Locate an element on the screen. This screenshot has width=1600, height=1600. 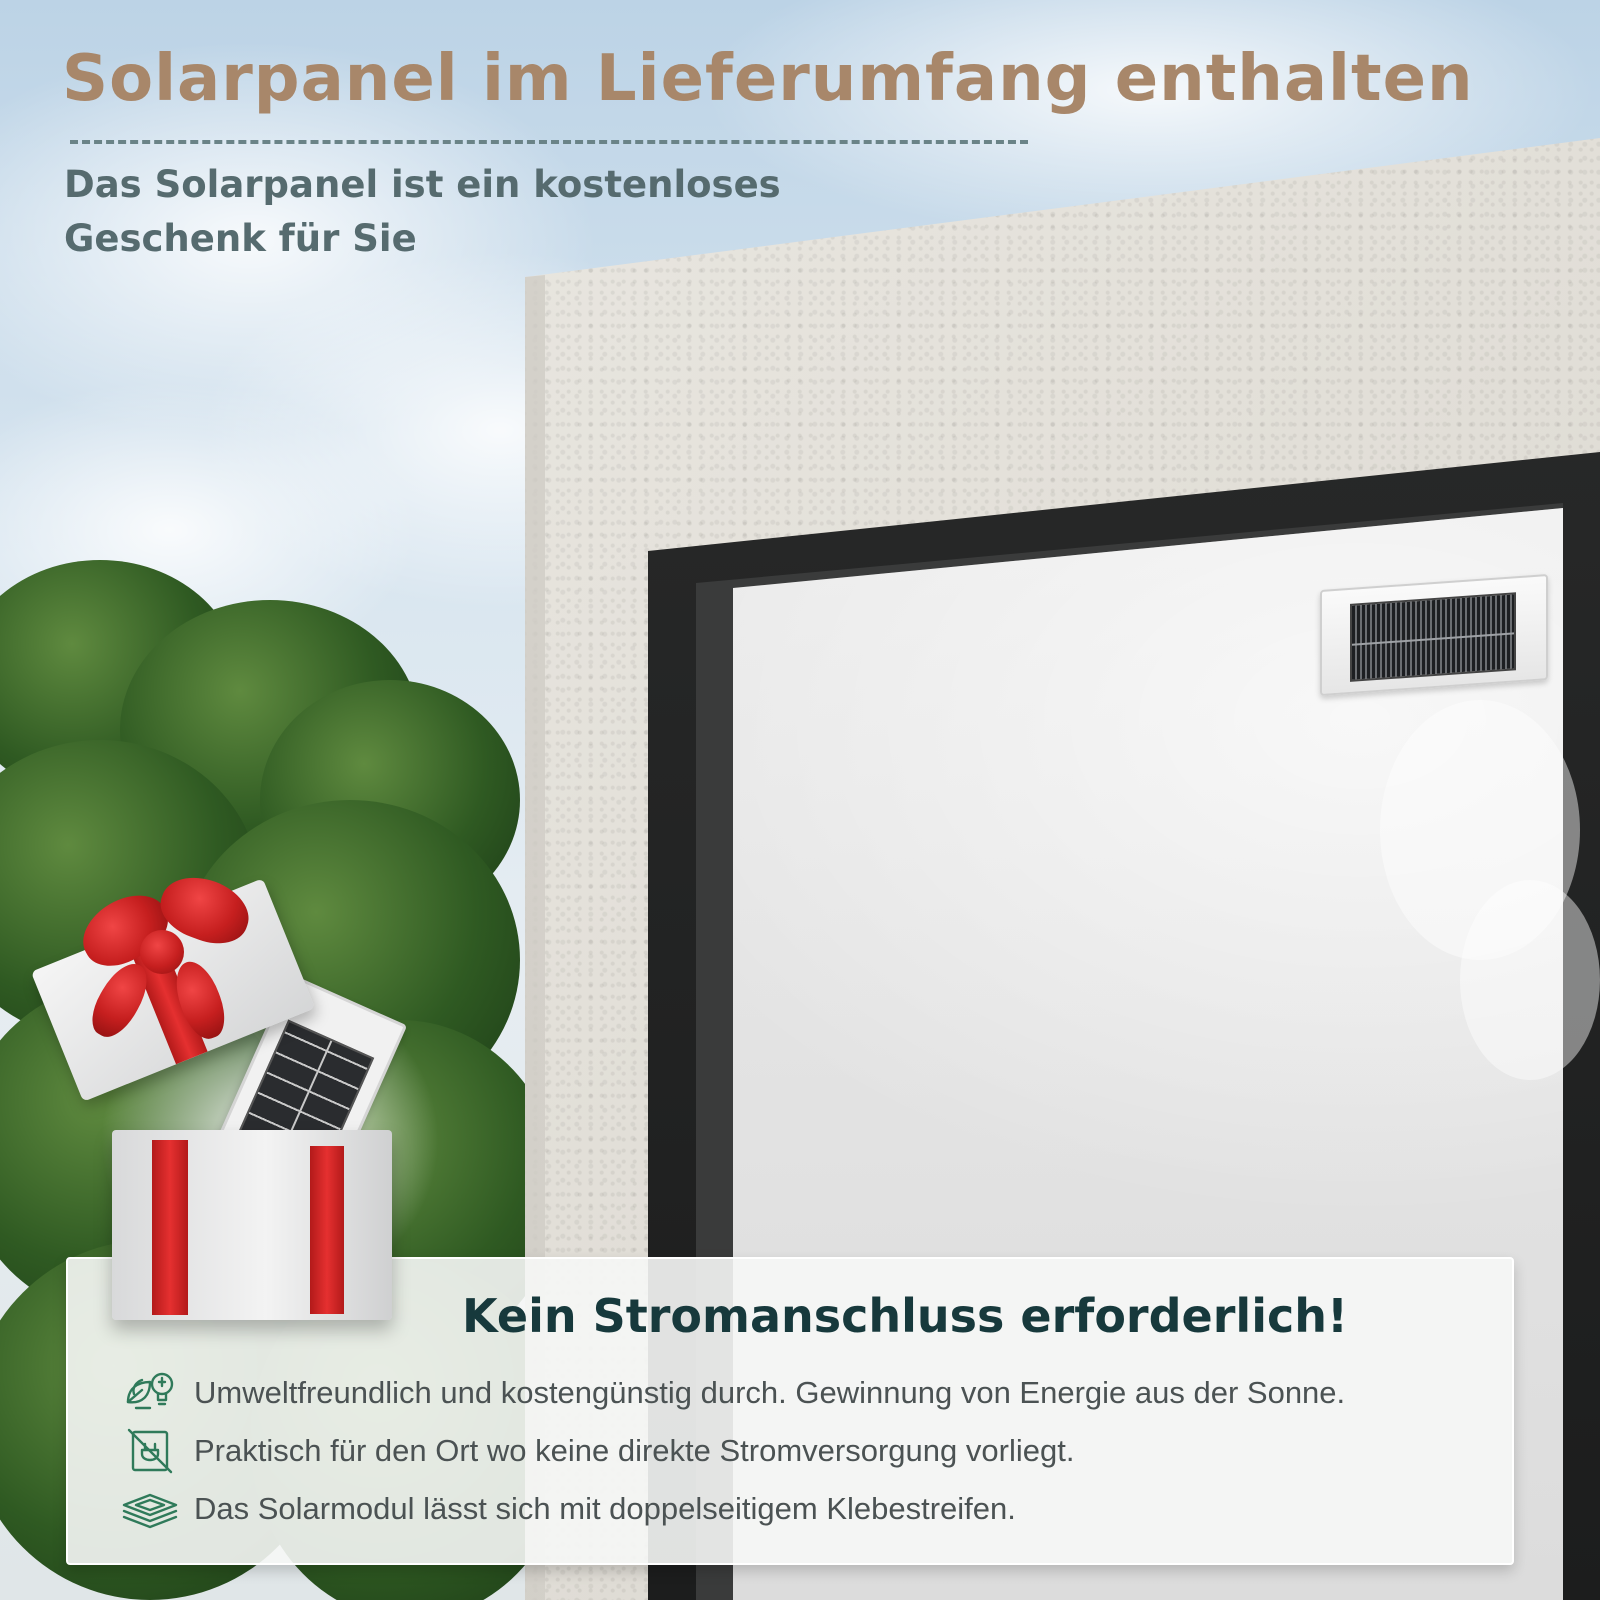
subtitle-line-1: Das Solarpanel ist ein kostenloses is located at coordinates (422, 184).